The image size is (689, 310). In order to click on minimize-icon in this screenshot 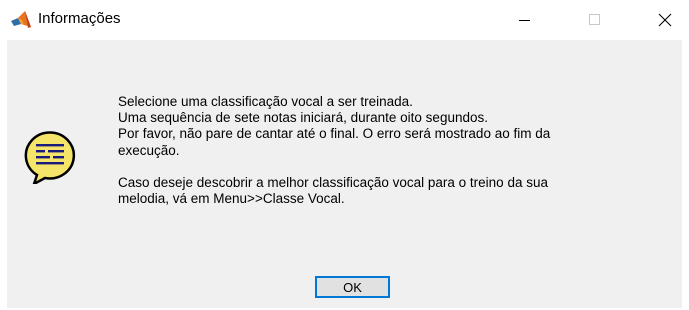, I will do `click(524, 20)`.